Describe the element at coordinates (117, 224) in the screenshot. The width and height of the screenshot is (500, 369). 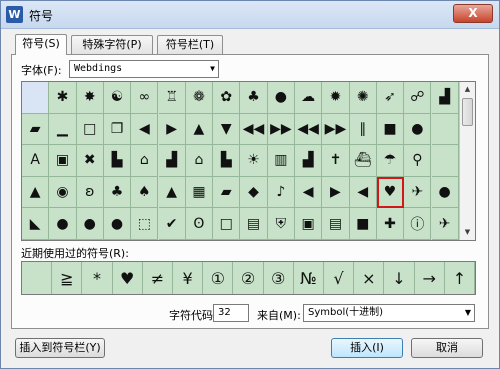
I see `symbol-cell-people-icon: ●` at that location.